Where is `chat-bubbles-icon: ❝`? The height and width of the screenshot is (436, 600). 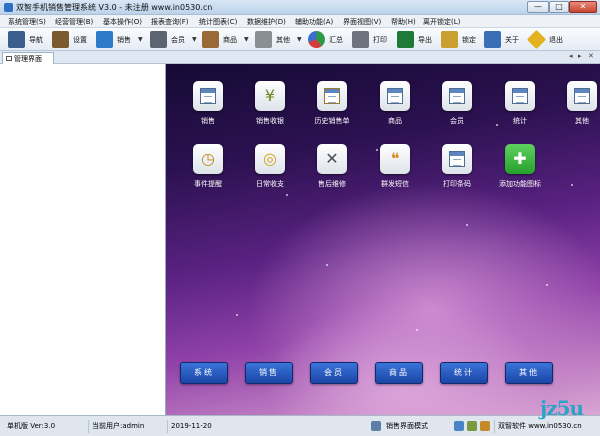
chat-bubbles-icon: ❝ is located at coordinates (395, 159).